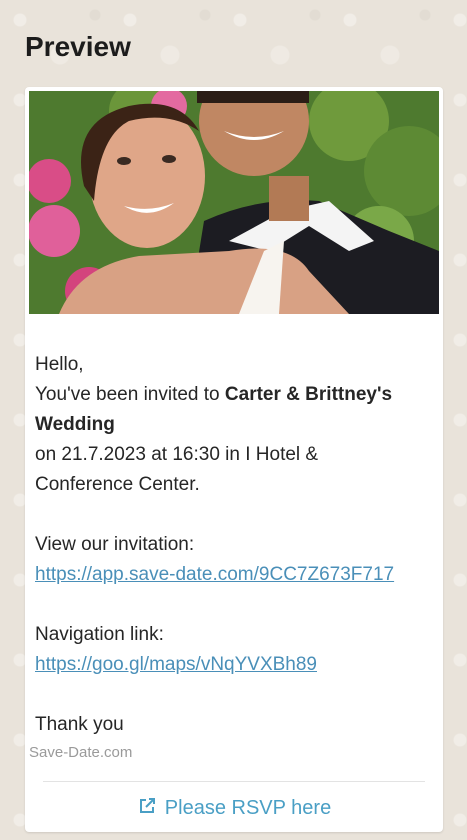 The width and height of the screenshot is (467, 840). What do you see at coordinates (235, 425) in the screenshot?
I see `event-name-line: Wedding` at bounding box center [235, 425].